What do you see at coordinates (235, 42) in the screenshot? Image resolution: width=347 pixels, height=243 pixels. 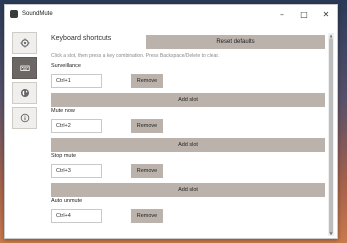 I see `reset-defaults-button: Reset defaults` at bounding box center [235, 42].